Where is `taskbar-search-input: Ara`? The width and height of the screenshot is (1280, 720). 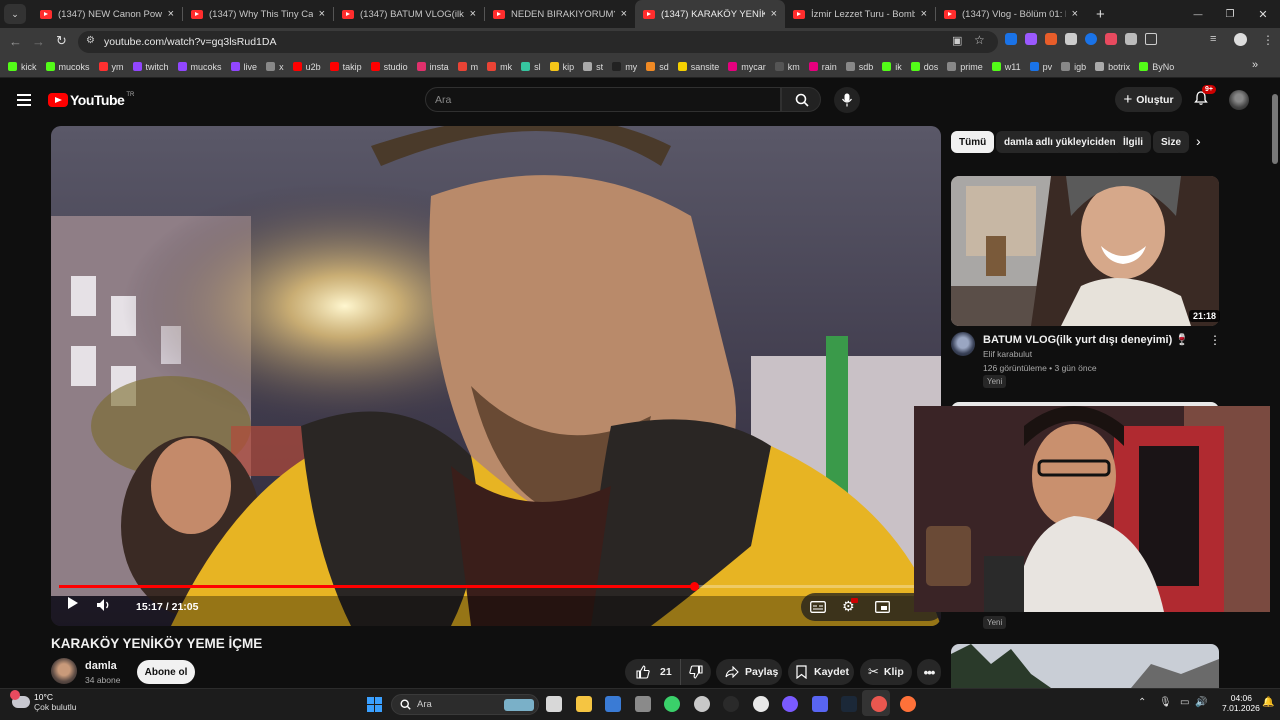 taskbar-search-input: Ara is located at coordinates (424, 704).